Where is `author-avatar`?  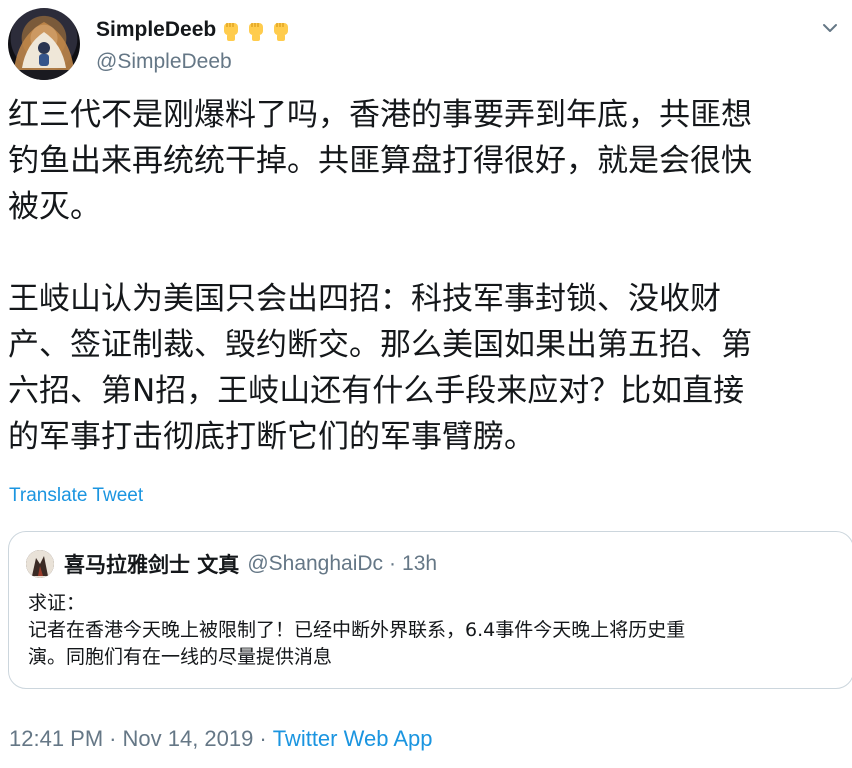
author-avatar is located at coordinates (44, 44).